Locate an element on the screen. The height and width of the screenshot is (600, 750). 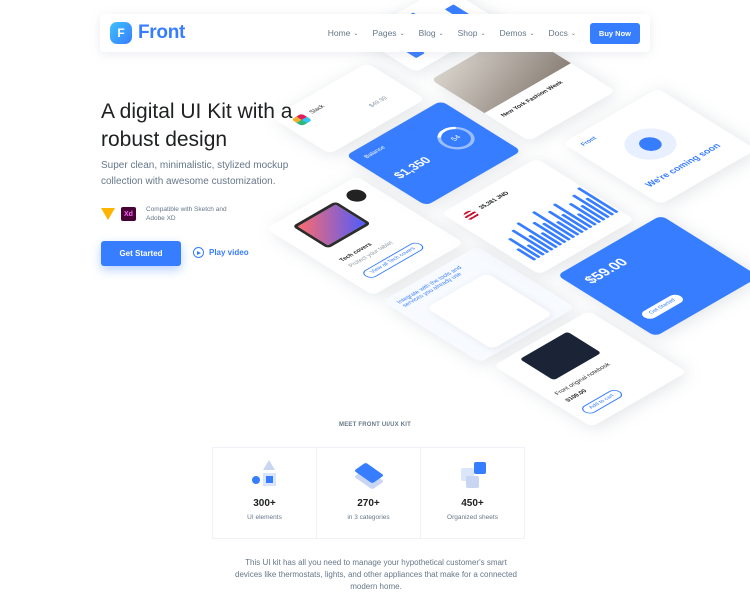
stat-value: 450+ is located at coordinates (472, 503).